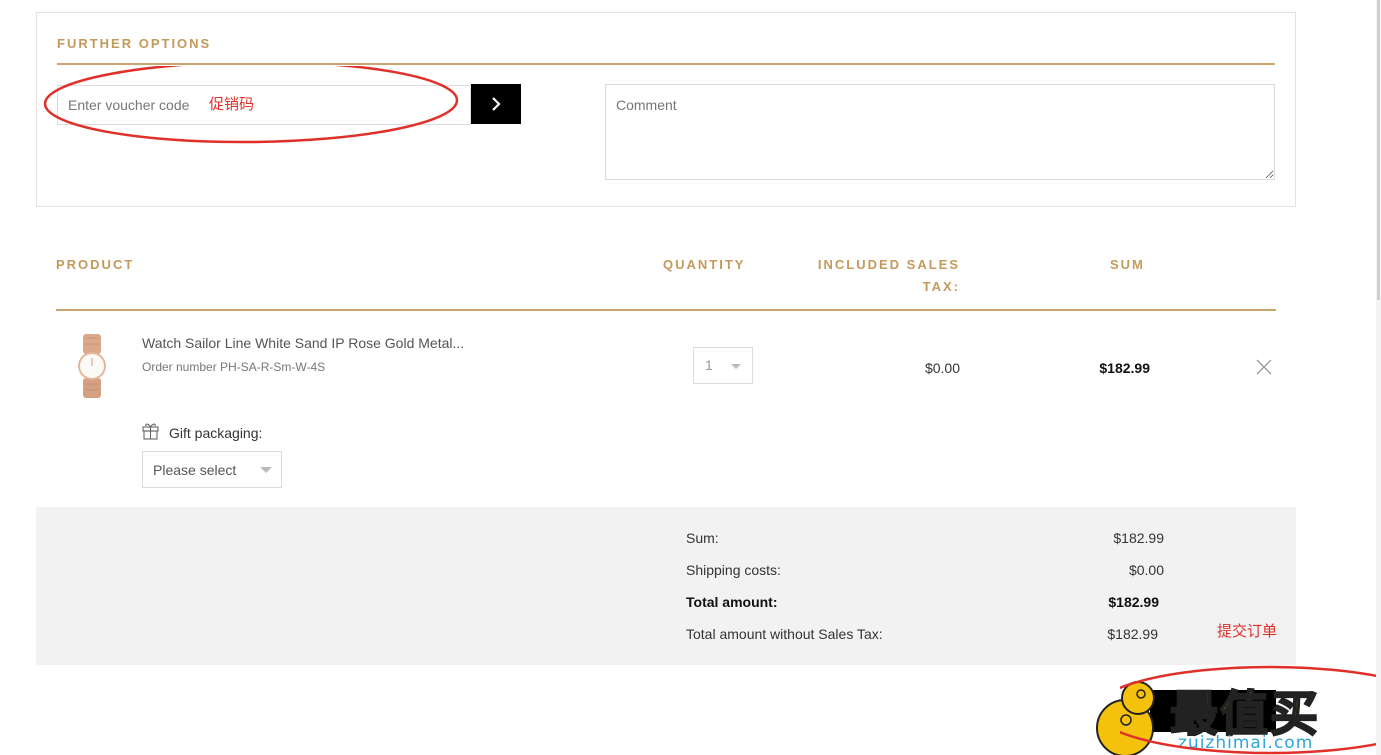 This screenshot has height=755, width=1381. I want to click on gift-packaging-select: Please select, so click(212, 469).